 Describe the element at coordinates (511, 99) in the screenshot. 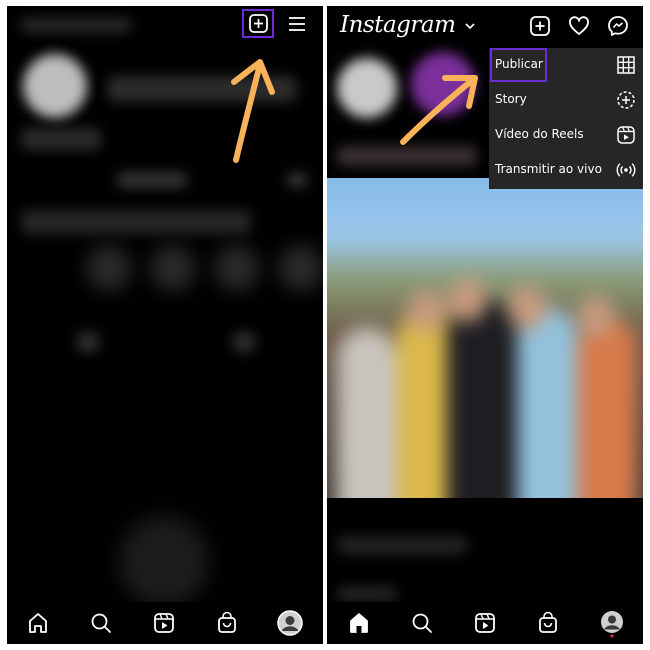

I see `menu-item-label: Story` at that location.